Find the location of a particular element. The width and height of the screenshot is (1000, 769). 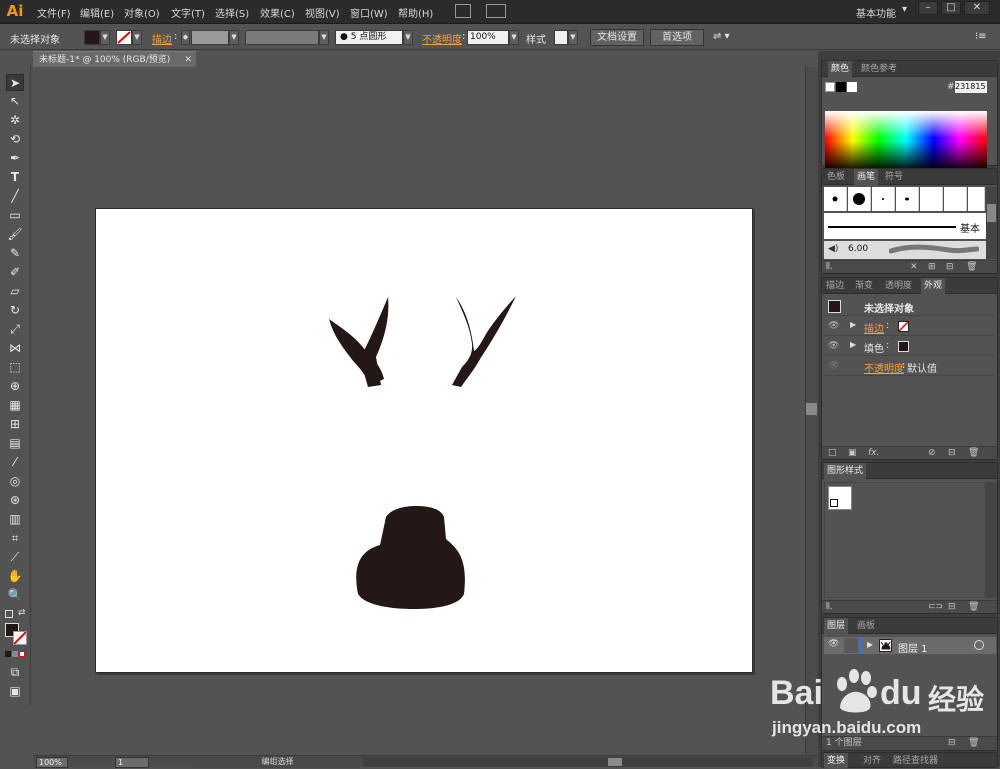

break-link-icon: ⊂⊃ is located at coordinates (935, 607).